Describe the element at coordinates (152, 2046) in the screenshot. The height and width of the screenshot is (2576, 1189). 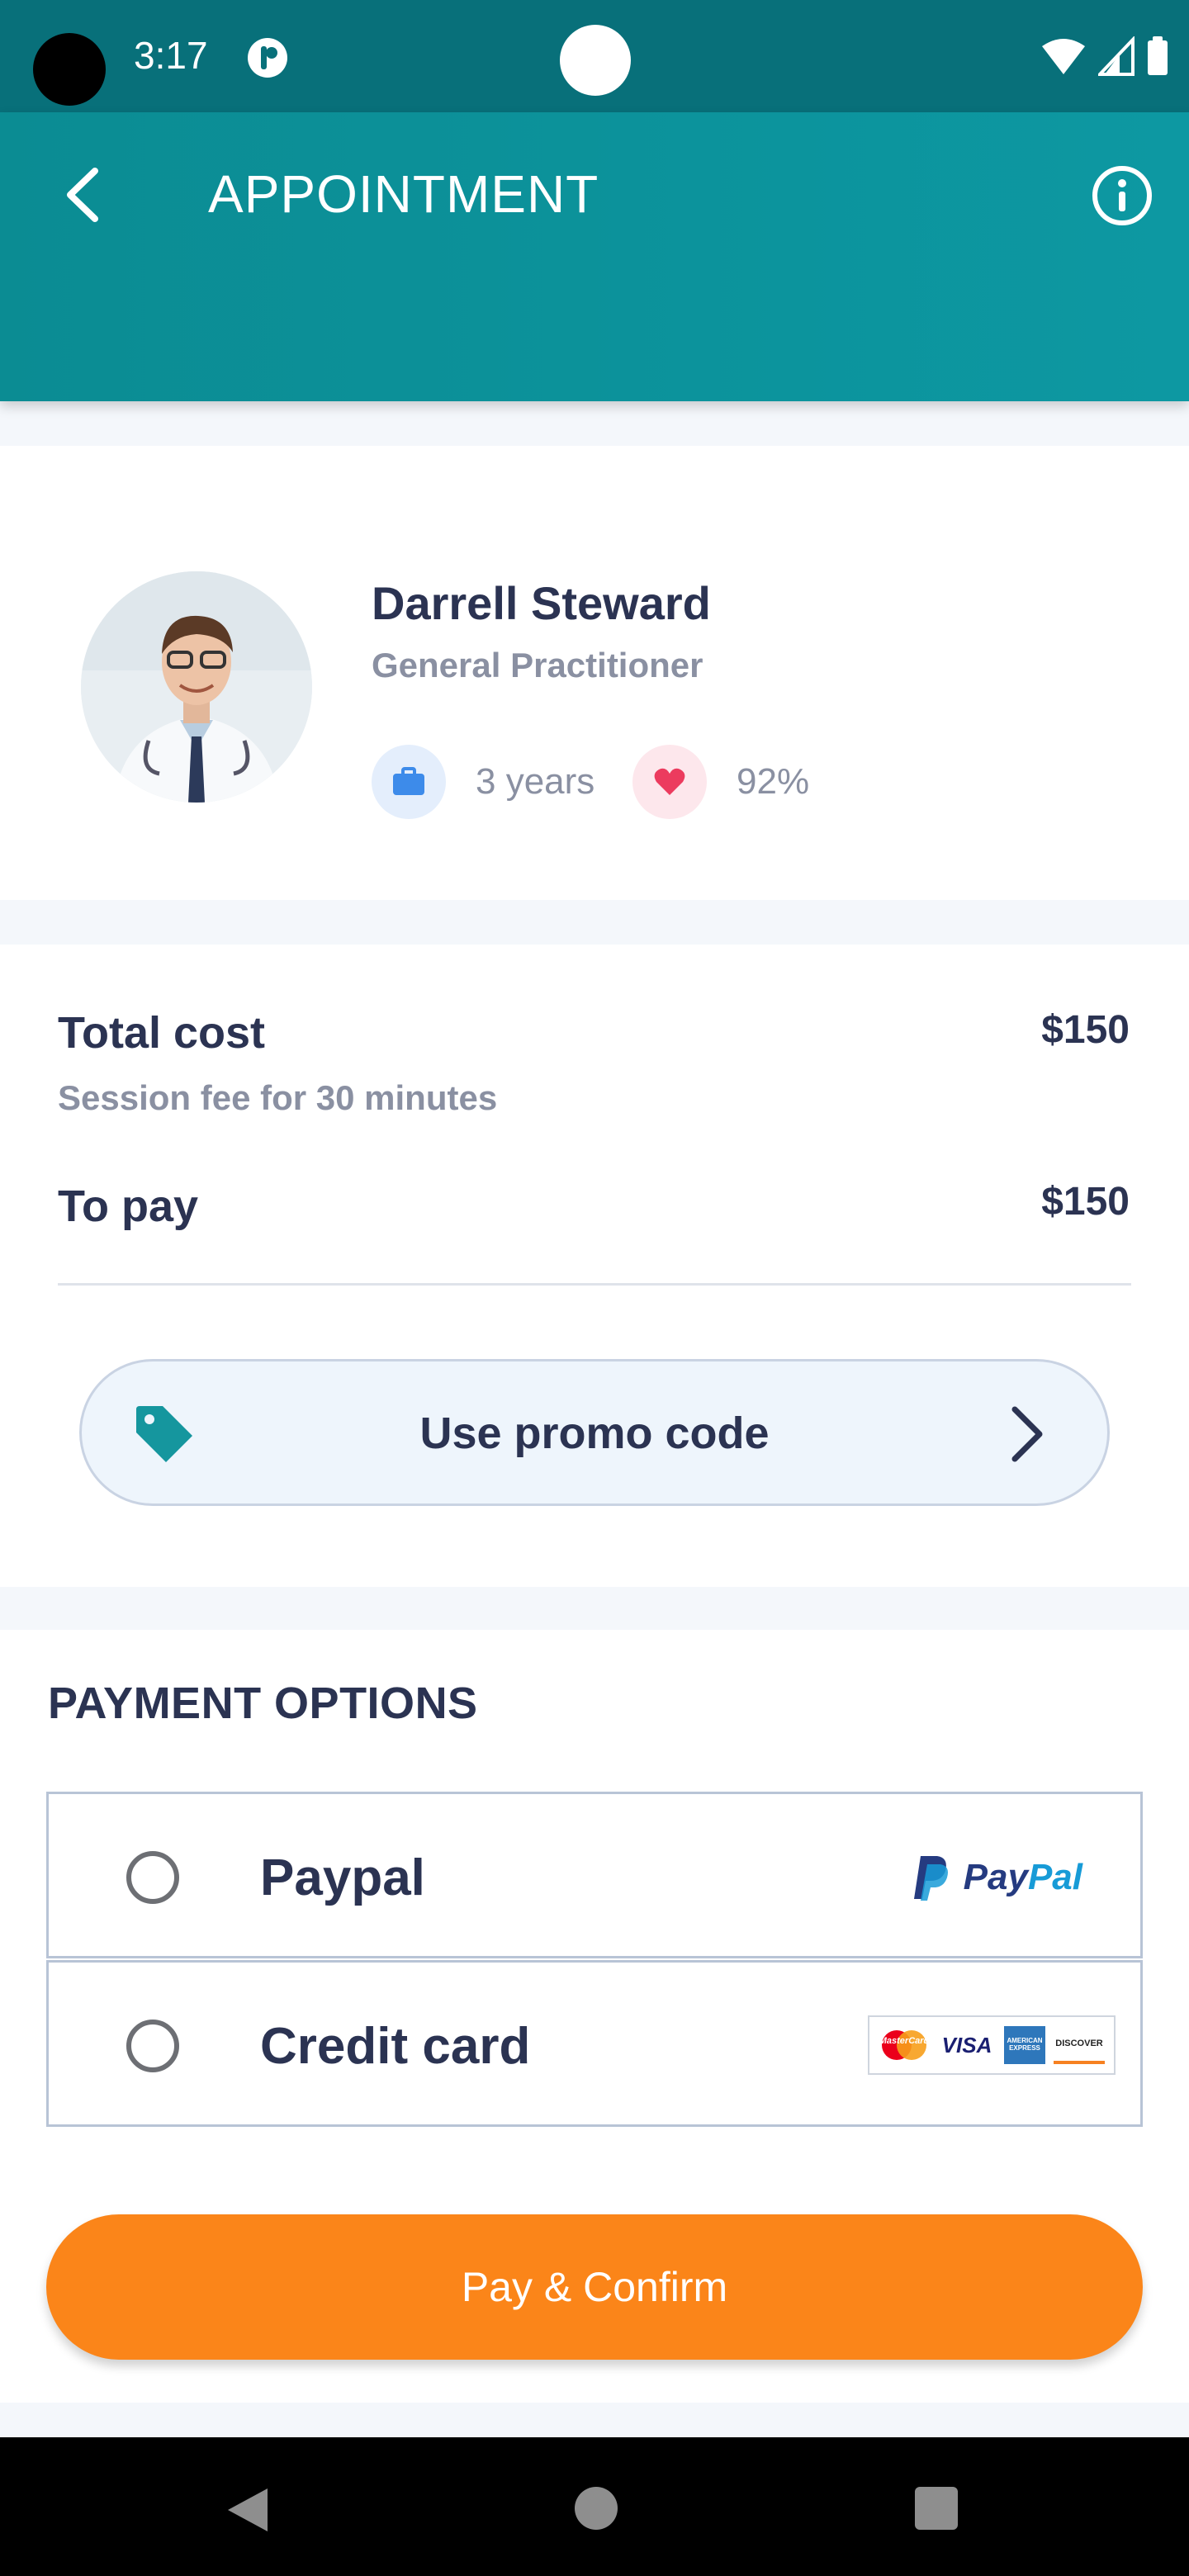
I see `credit-card-radio` at that location.